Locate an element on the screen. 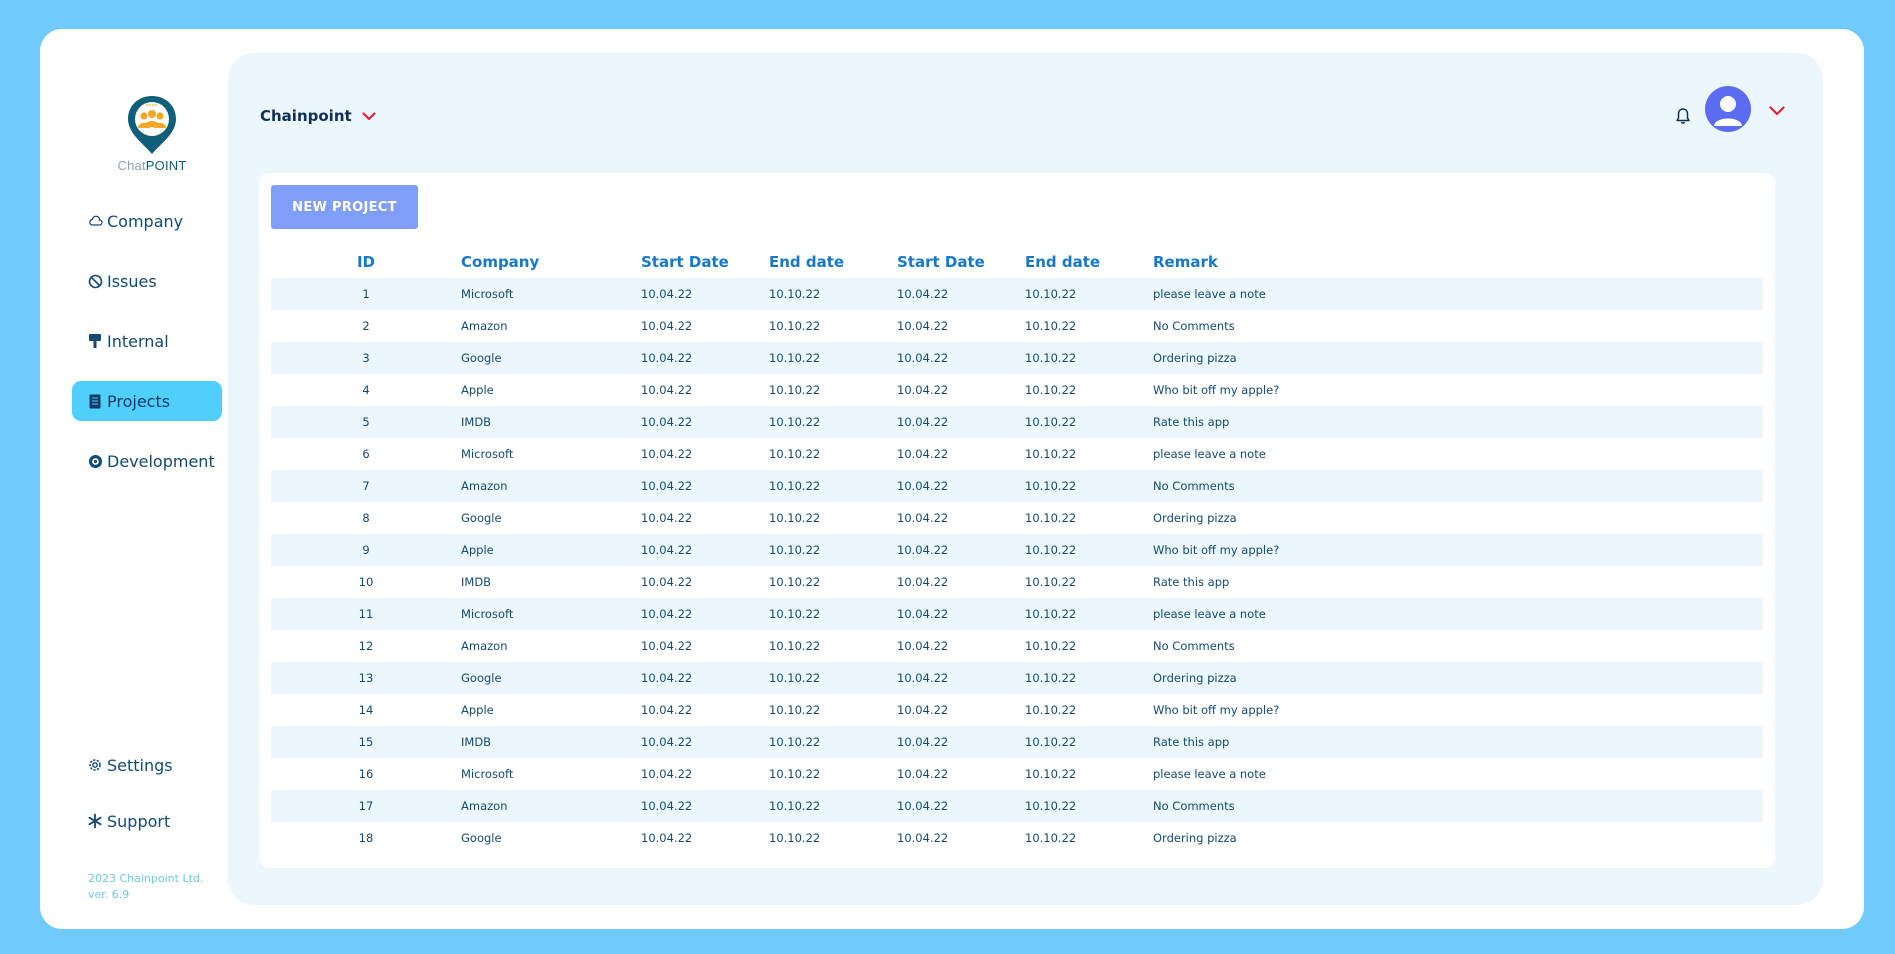 The height and width of the screenshot is (954, 1895). logo-text: ChatPOINT is located at coordinates (152, 165).